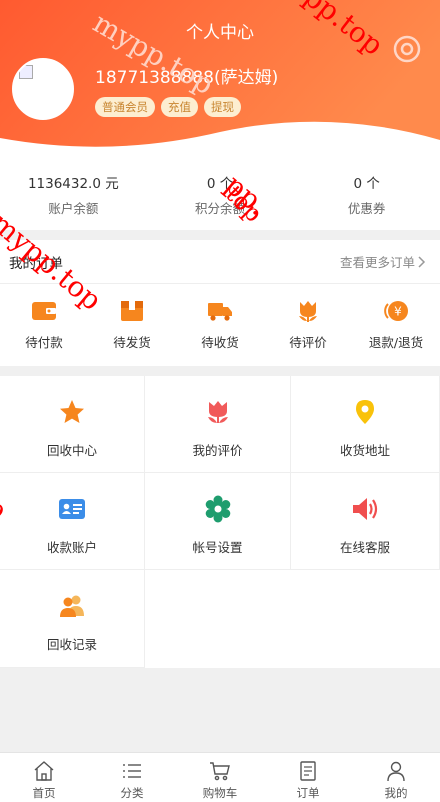  What do you see at coordinates (308, 311) in the screenshot?
I see `flower-icon` at bounding box center [308, 311].